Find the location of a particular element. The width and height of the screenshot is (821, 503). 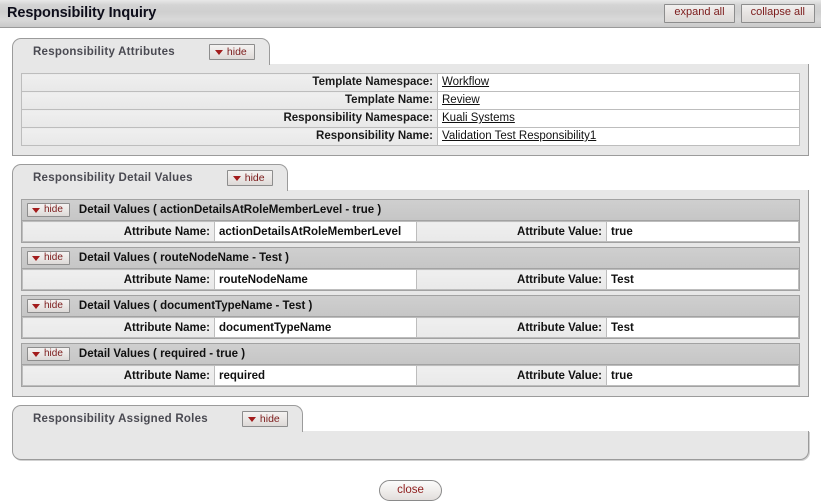

panel-attributes-tab-rail is located at coordinates (538, 51).